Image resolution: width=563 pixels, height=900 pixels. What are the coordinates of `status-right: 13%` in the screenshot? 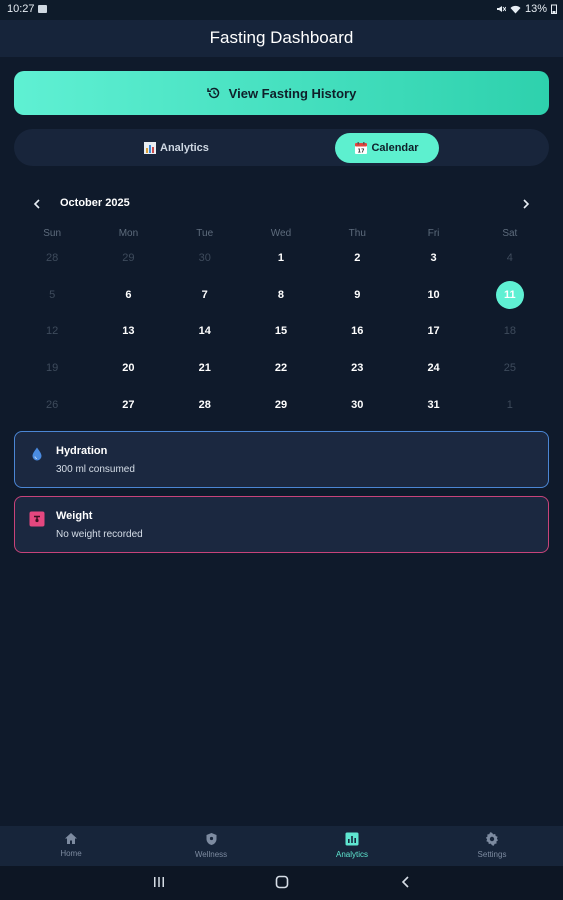 It's located at (526, 9).